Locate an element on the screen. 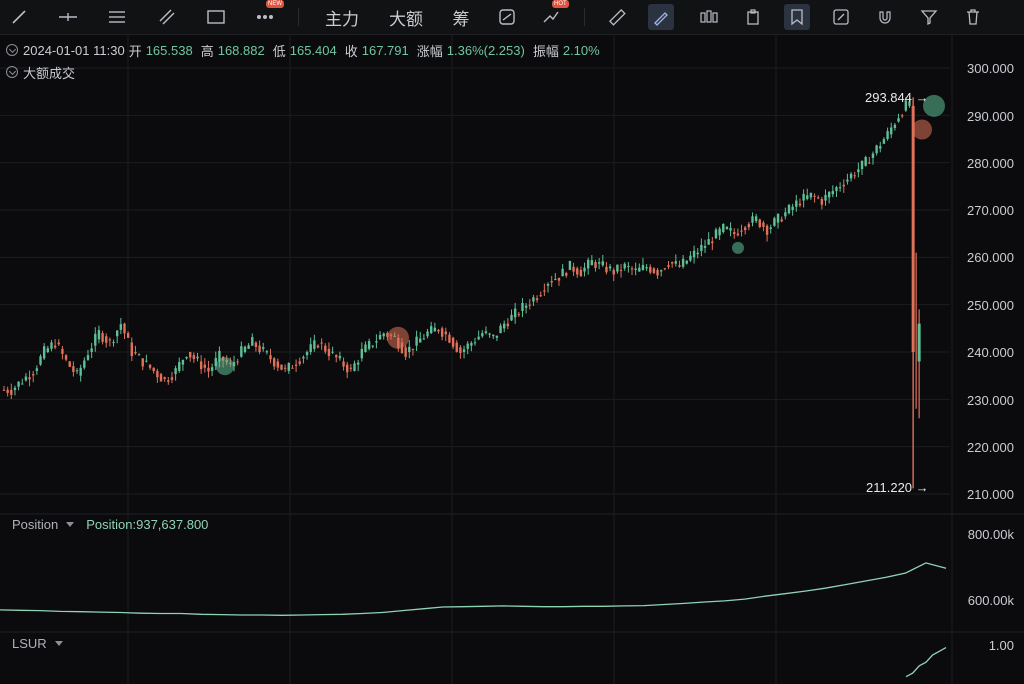  close-value: 167.791 is located at coordinates (385, 50).